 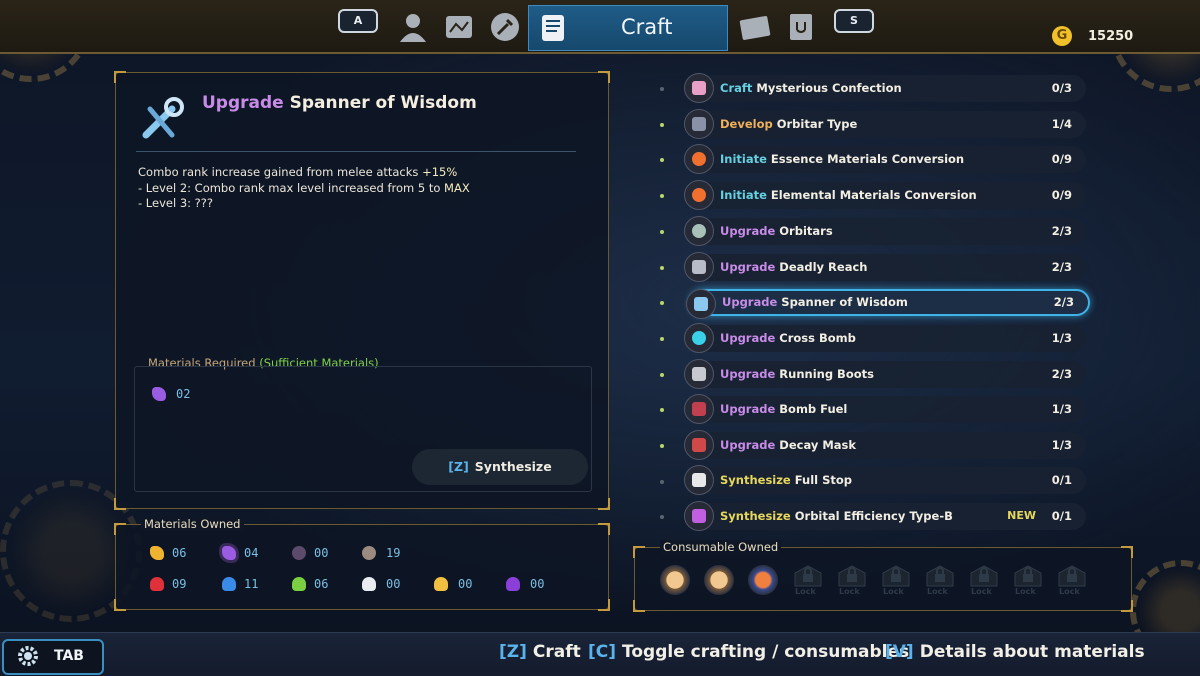 I want to click on list-item: Upgrade Decay Mask 1/3, so click(x=885, y=445).